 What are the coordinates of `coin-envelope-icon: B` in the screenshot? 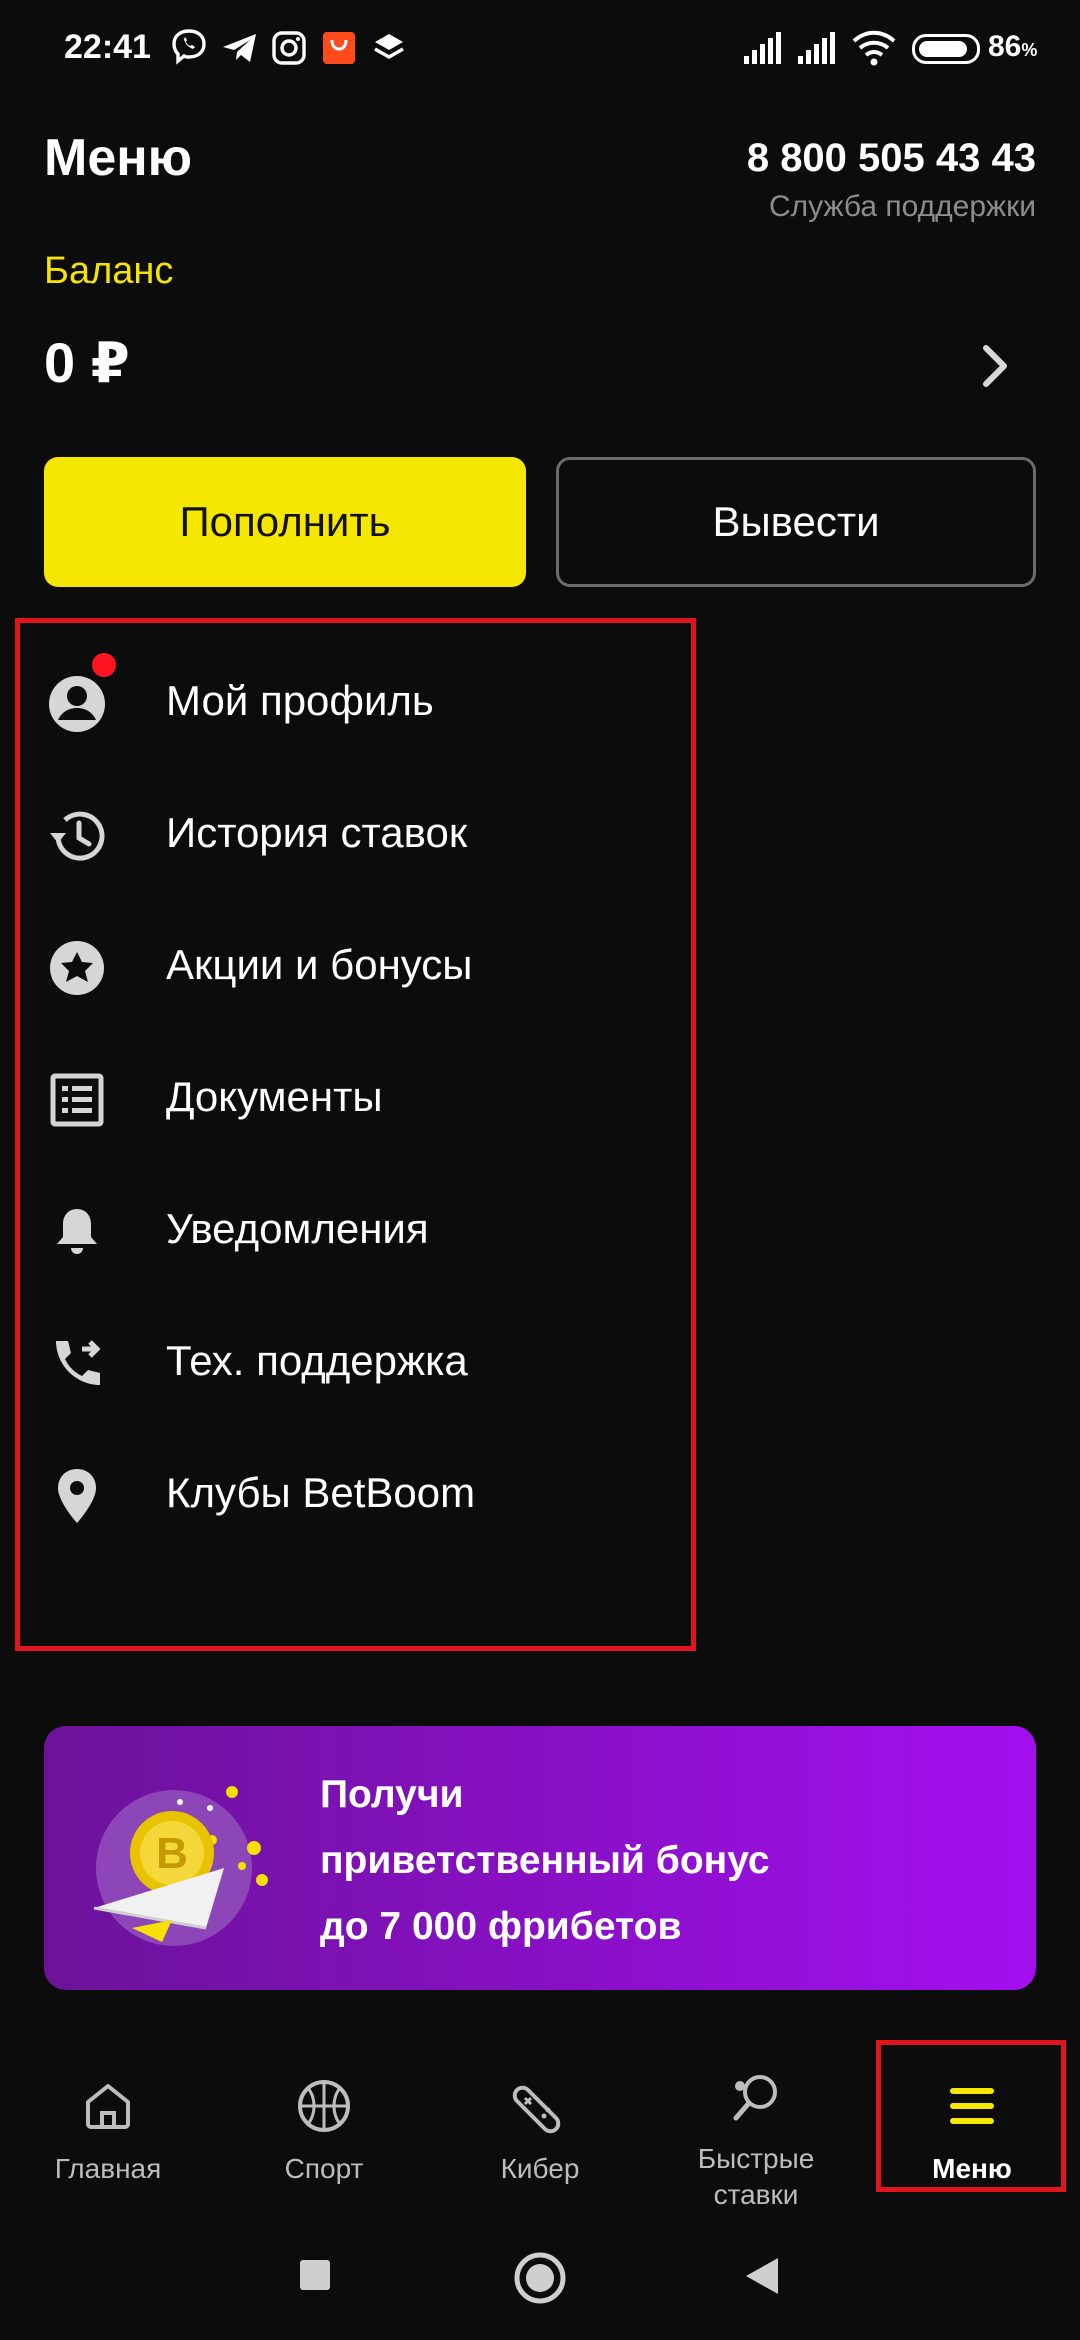 It's located at (180, 1866).